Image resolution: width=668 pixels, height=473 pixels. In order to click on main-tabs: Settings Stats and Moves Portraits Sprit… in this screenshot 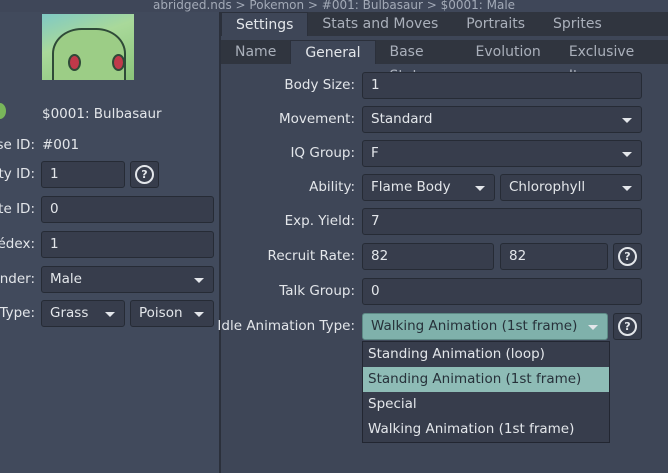, I will do `click(444, 24)`.